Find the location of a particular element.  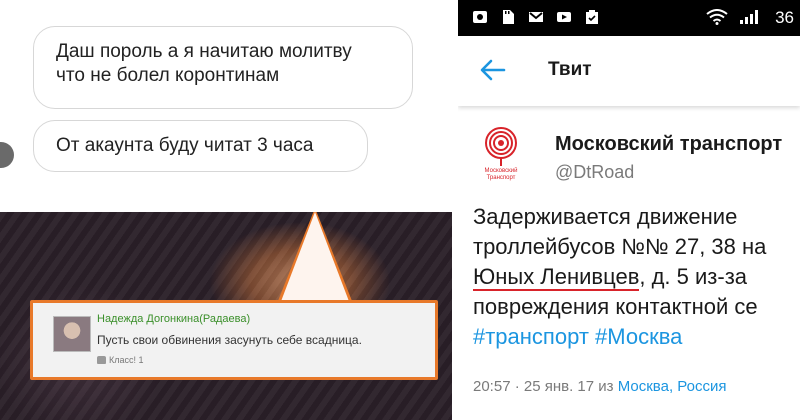

chat-message-line: От акаунта буду читат 3 часа is located at coordinates (185, 145).